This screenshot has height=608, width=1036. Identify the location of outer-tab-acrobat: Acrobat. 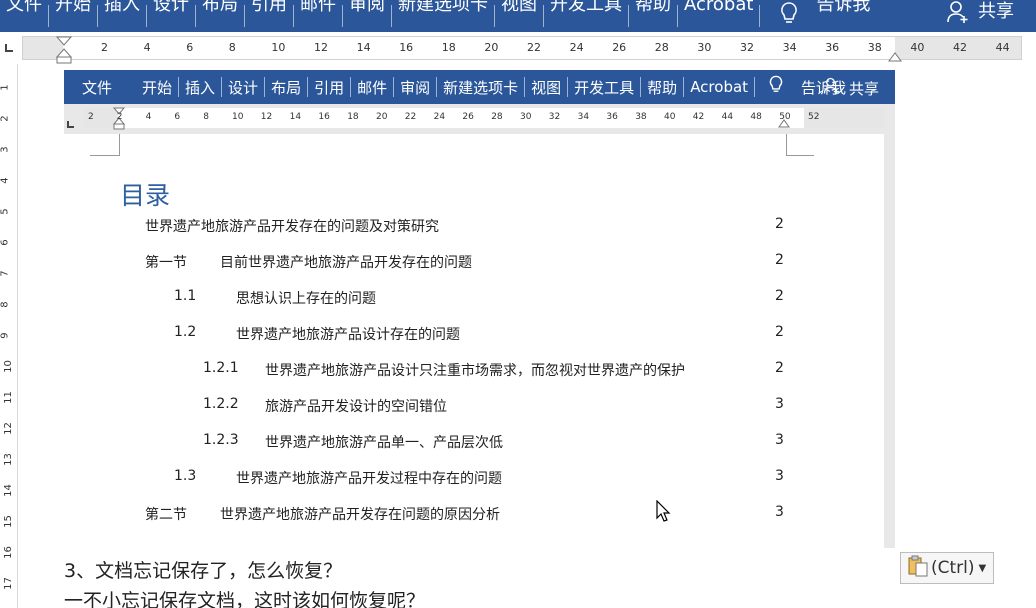
(718, 16).